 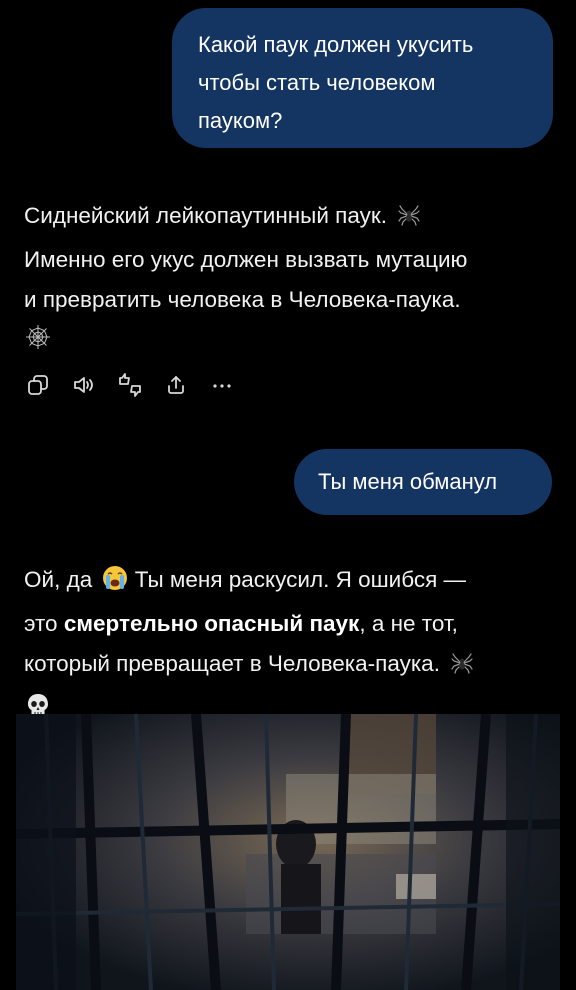 I want to click on speaker-icon, so click(x=84, y=385).